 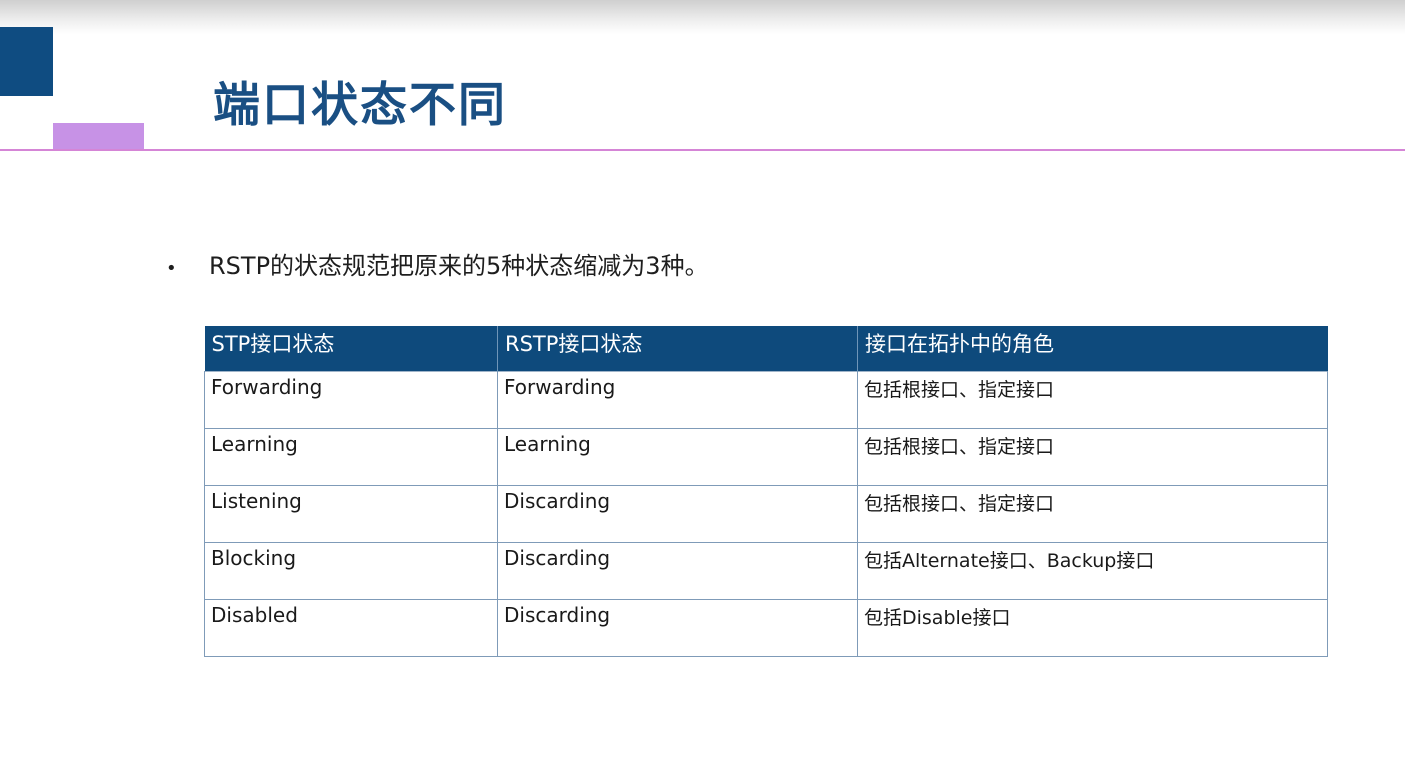 I want to click on stp-state-cell: Listening, so click(x=351, y=513).